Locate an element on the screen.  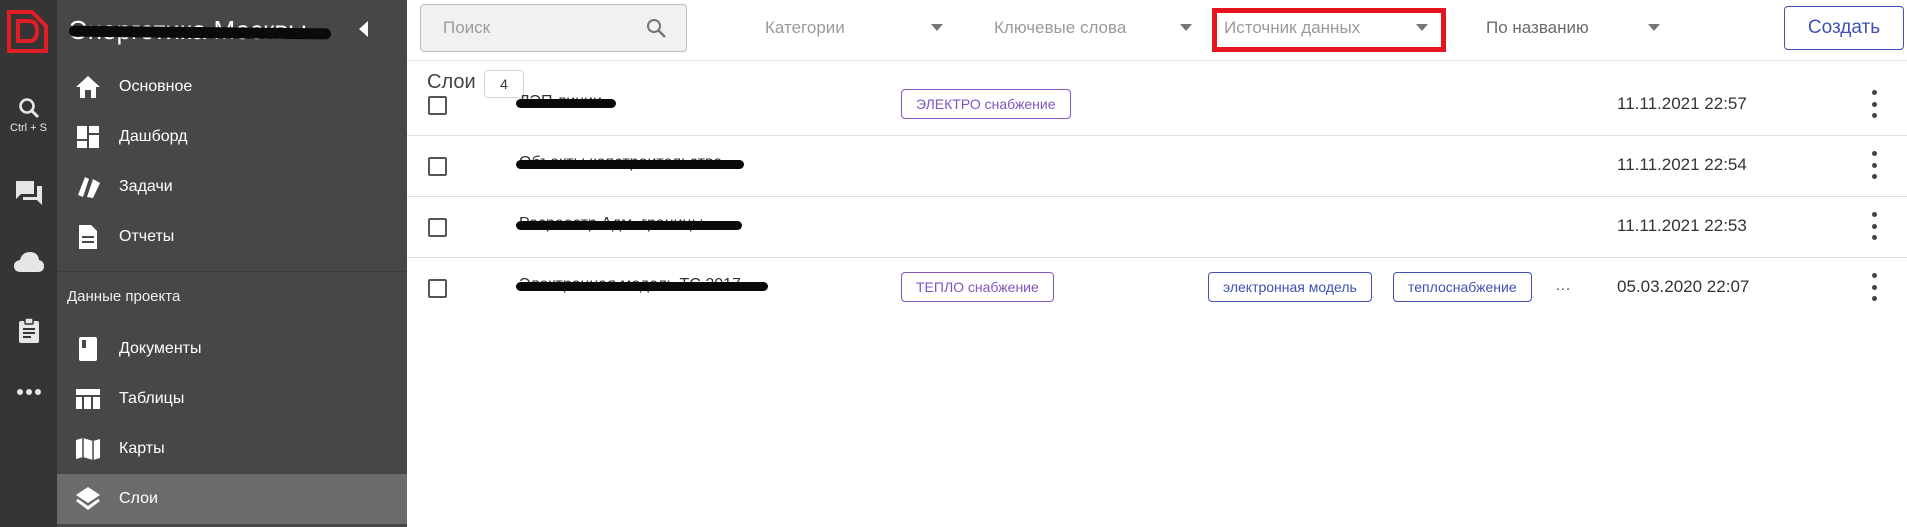
table-row: Росреестр Адм. границы 11.11.2021 22:53 is located at coordinates (1157, 227).